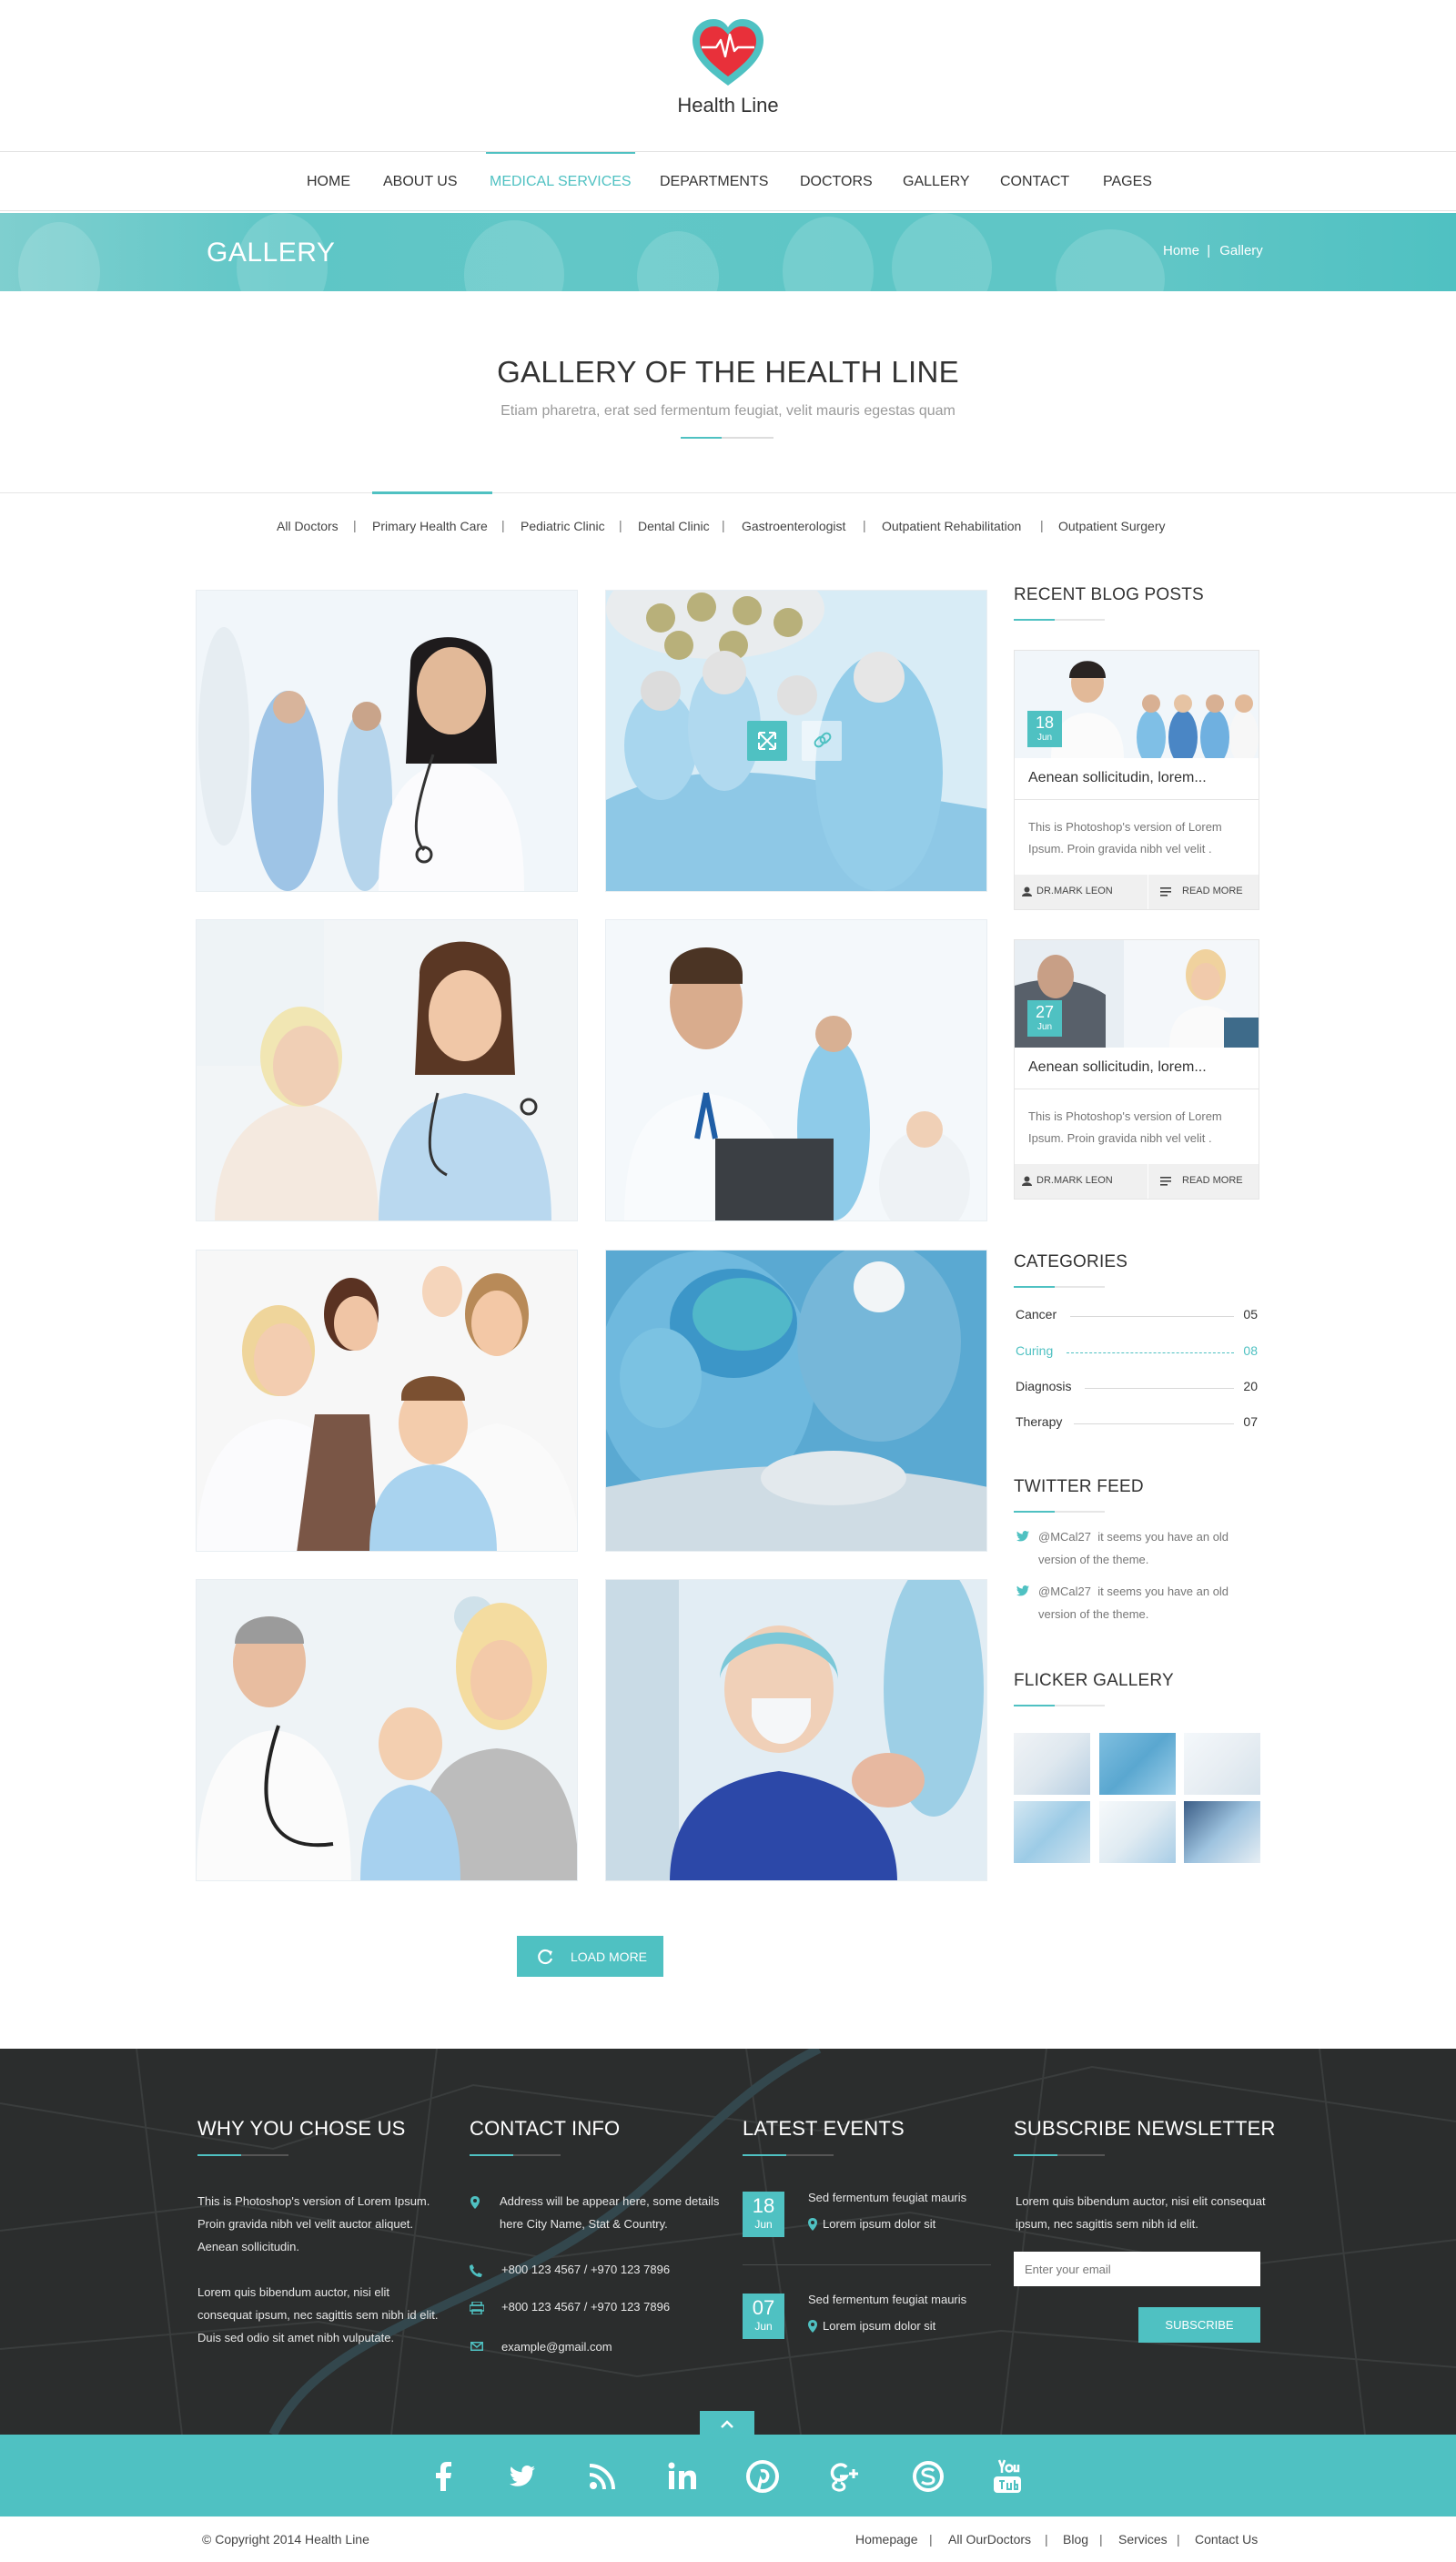 The height and width of the screenshot is (2562, 1456). Describe the element at coordinates (1137, 1314) in the screenshot. I see `category-item-cancer: Cancer 05` at that location.